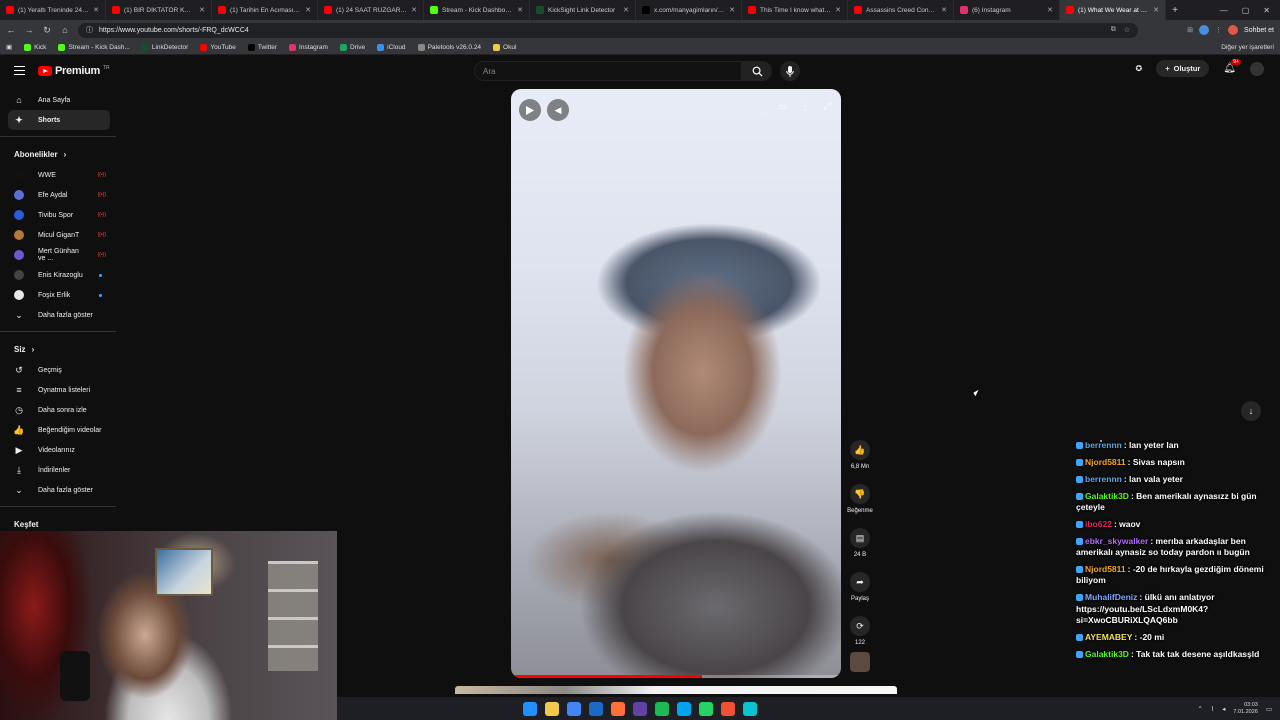 The width and height of the screenshot is (1280, 720). I want to click on share-button: ➦ Paylaş, so click(860, 587).